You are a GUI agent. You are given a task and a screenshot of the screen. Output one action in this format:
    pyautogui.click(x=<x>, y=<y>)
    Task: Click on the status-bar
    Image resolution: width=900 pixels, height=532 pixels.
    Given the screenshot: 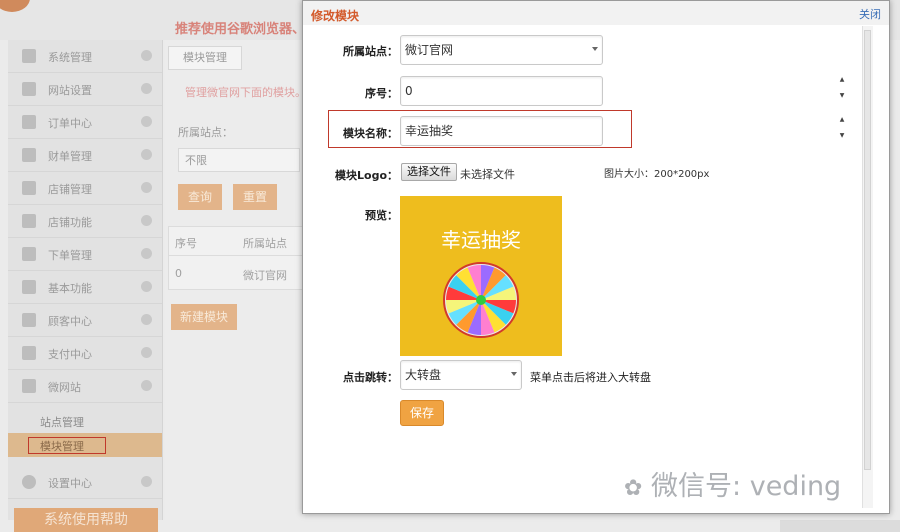 What is the action you would take?
    pyautogui.click(x=840, y=526)
    